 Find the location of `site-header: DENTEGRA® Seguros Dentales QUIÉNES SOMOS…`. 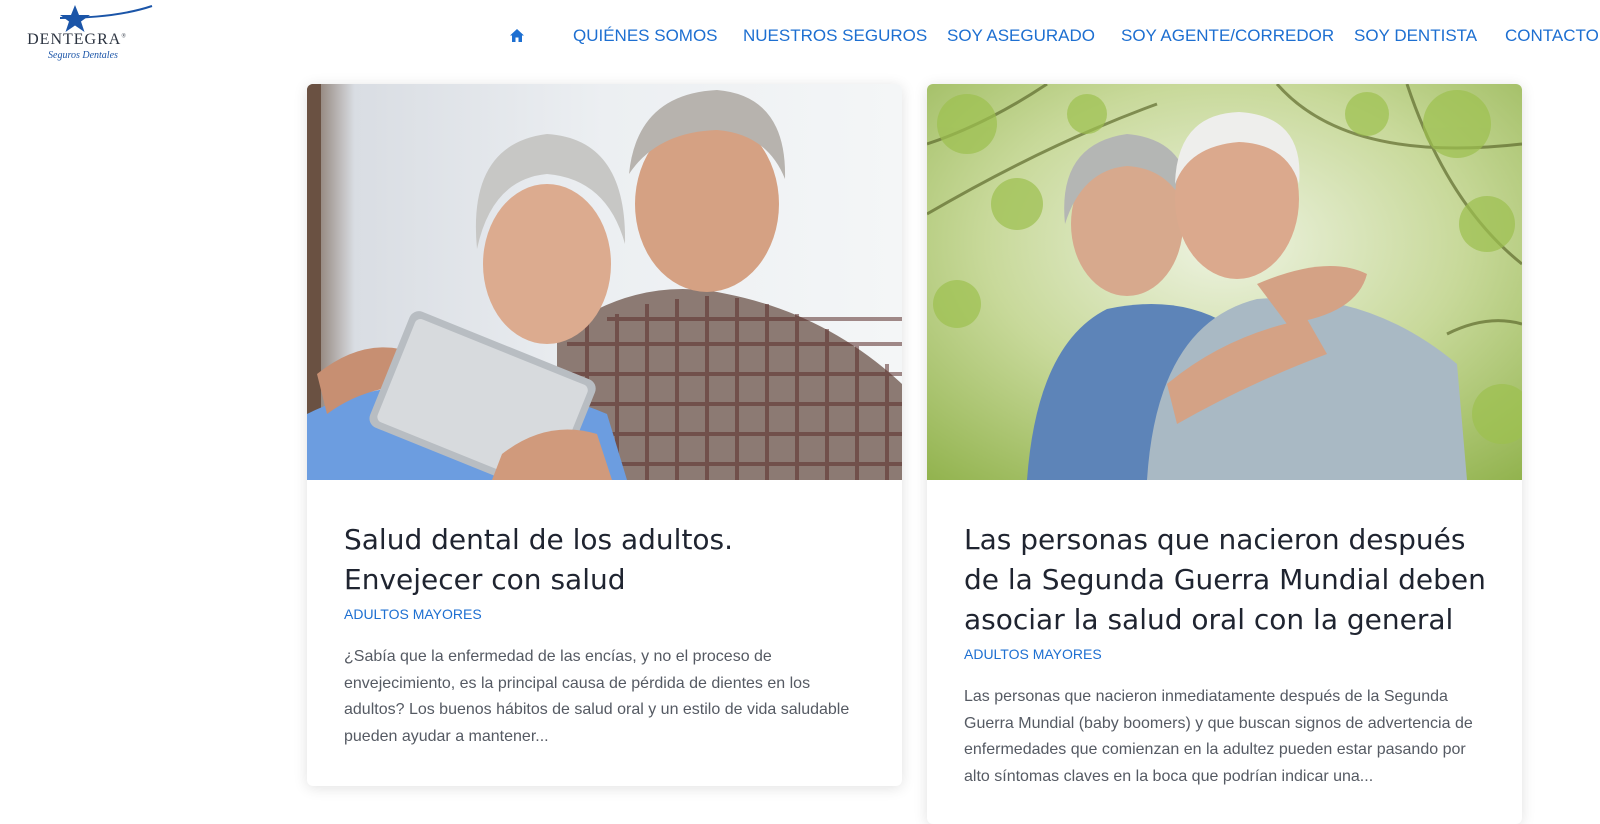

site-header: DENTEGRA® Seguros Dentales QUIÉNES SOMOS… is located at coordinates (800, 39).